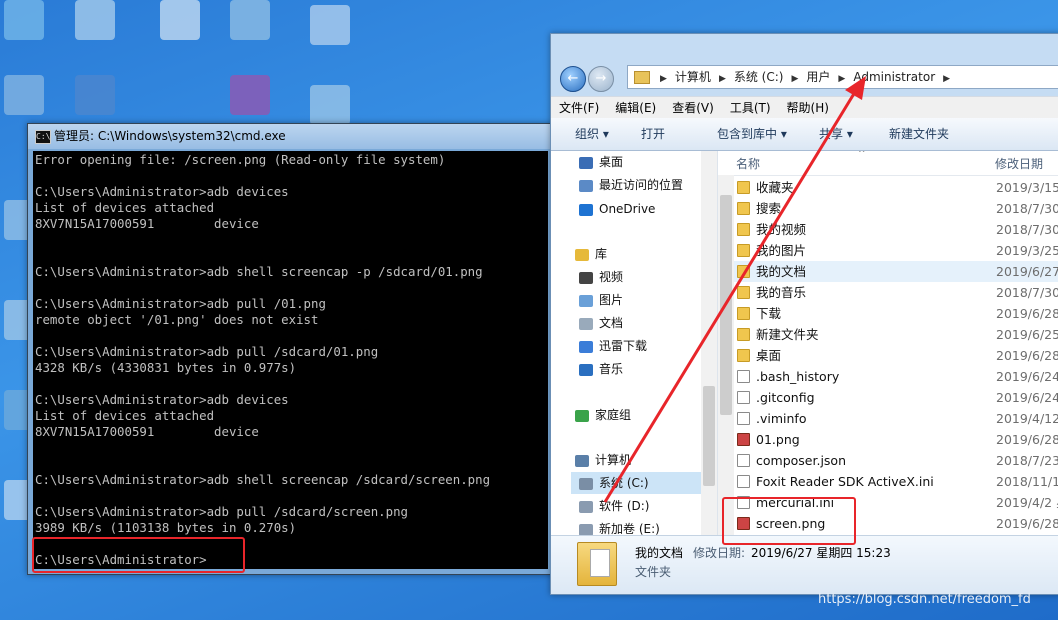  I want to click on watermark: https://blog.csdn.net/freedom_fd, so click(924, 599).